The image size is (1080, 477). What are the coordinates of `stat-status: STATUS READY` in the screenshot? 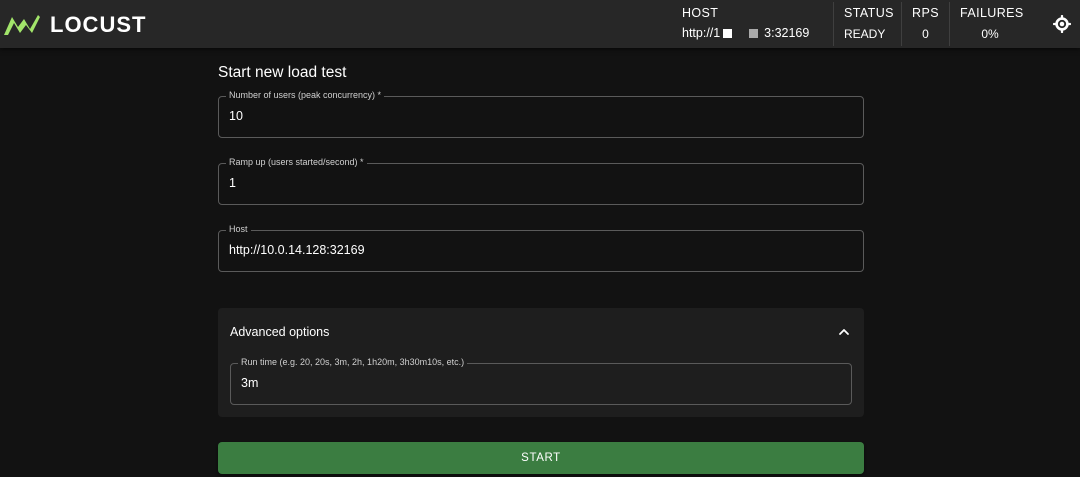 It's located at (868, 24).